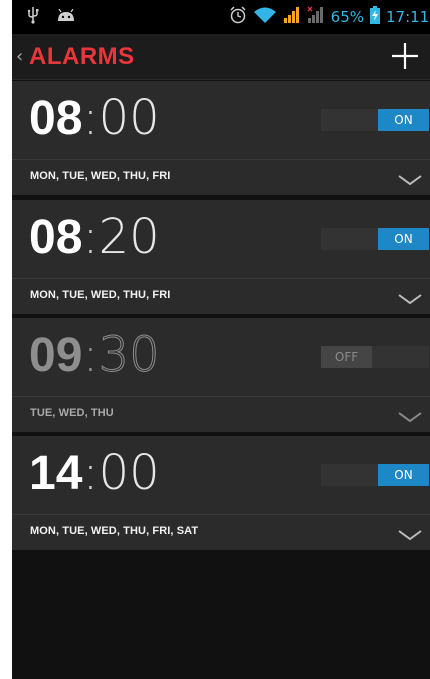 This screenshot has width=430, height=679. I want to click on action-bar: ‹ ALARMS, so click(221, 57).